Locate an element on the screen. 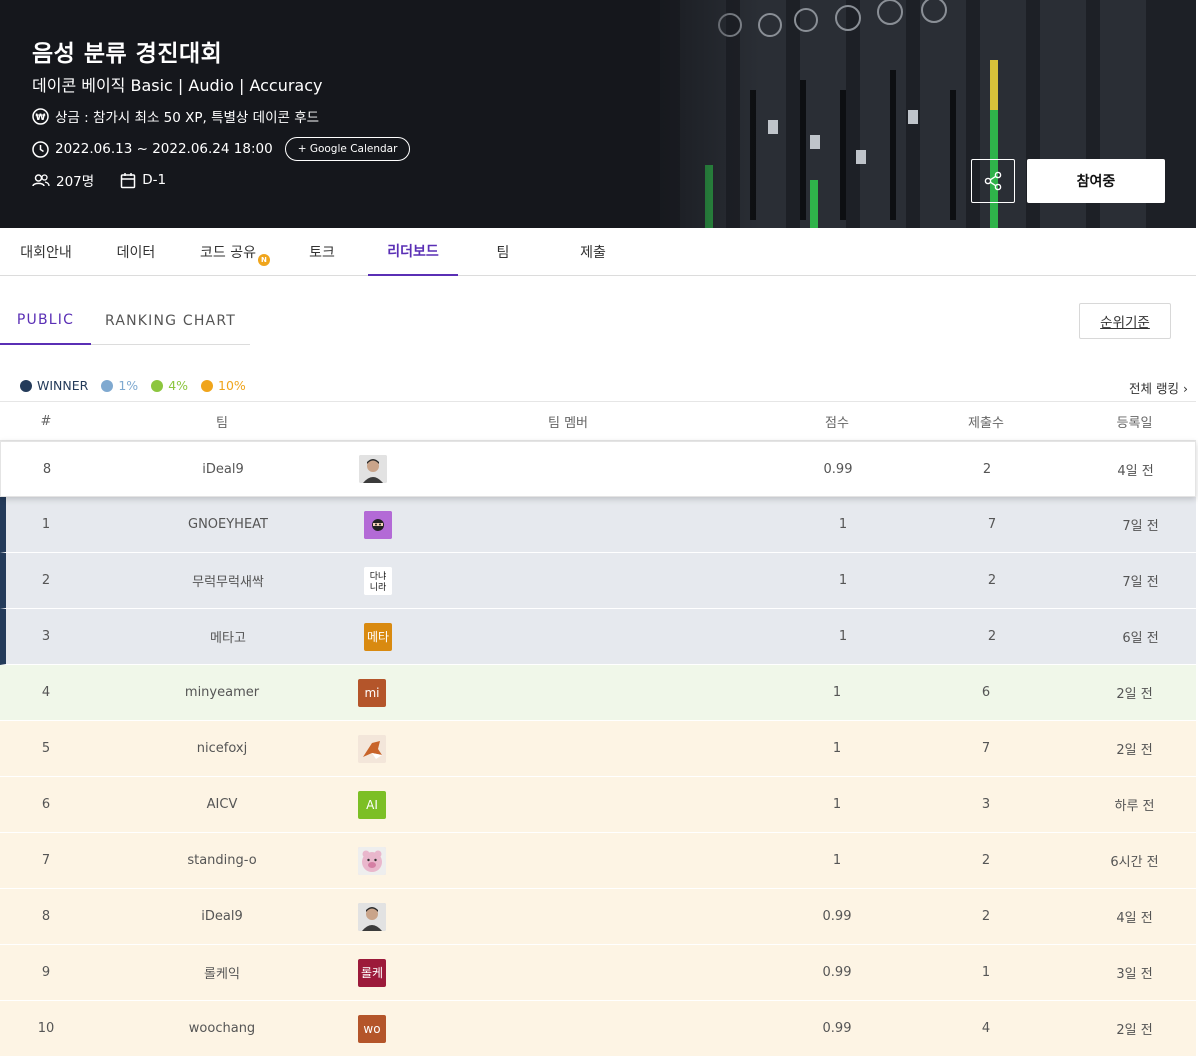  rank-cell: 1 is located at coordinates (46, 524).